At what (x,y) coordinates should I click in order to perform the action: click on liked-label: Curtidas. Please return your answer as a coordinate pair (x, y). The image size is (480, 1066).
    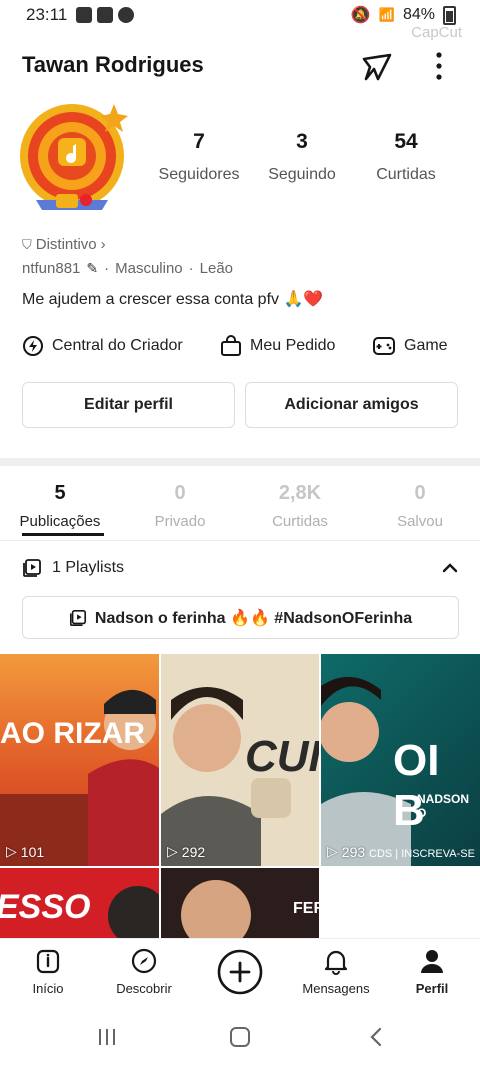
    Looking at the image, I should click on (300, 521).